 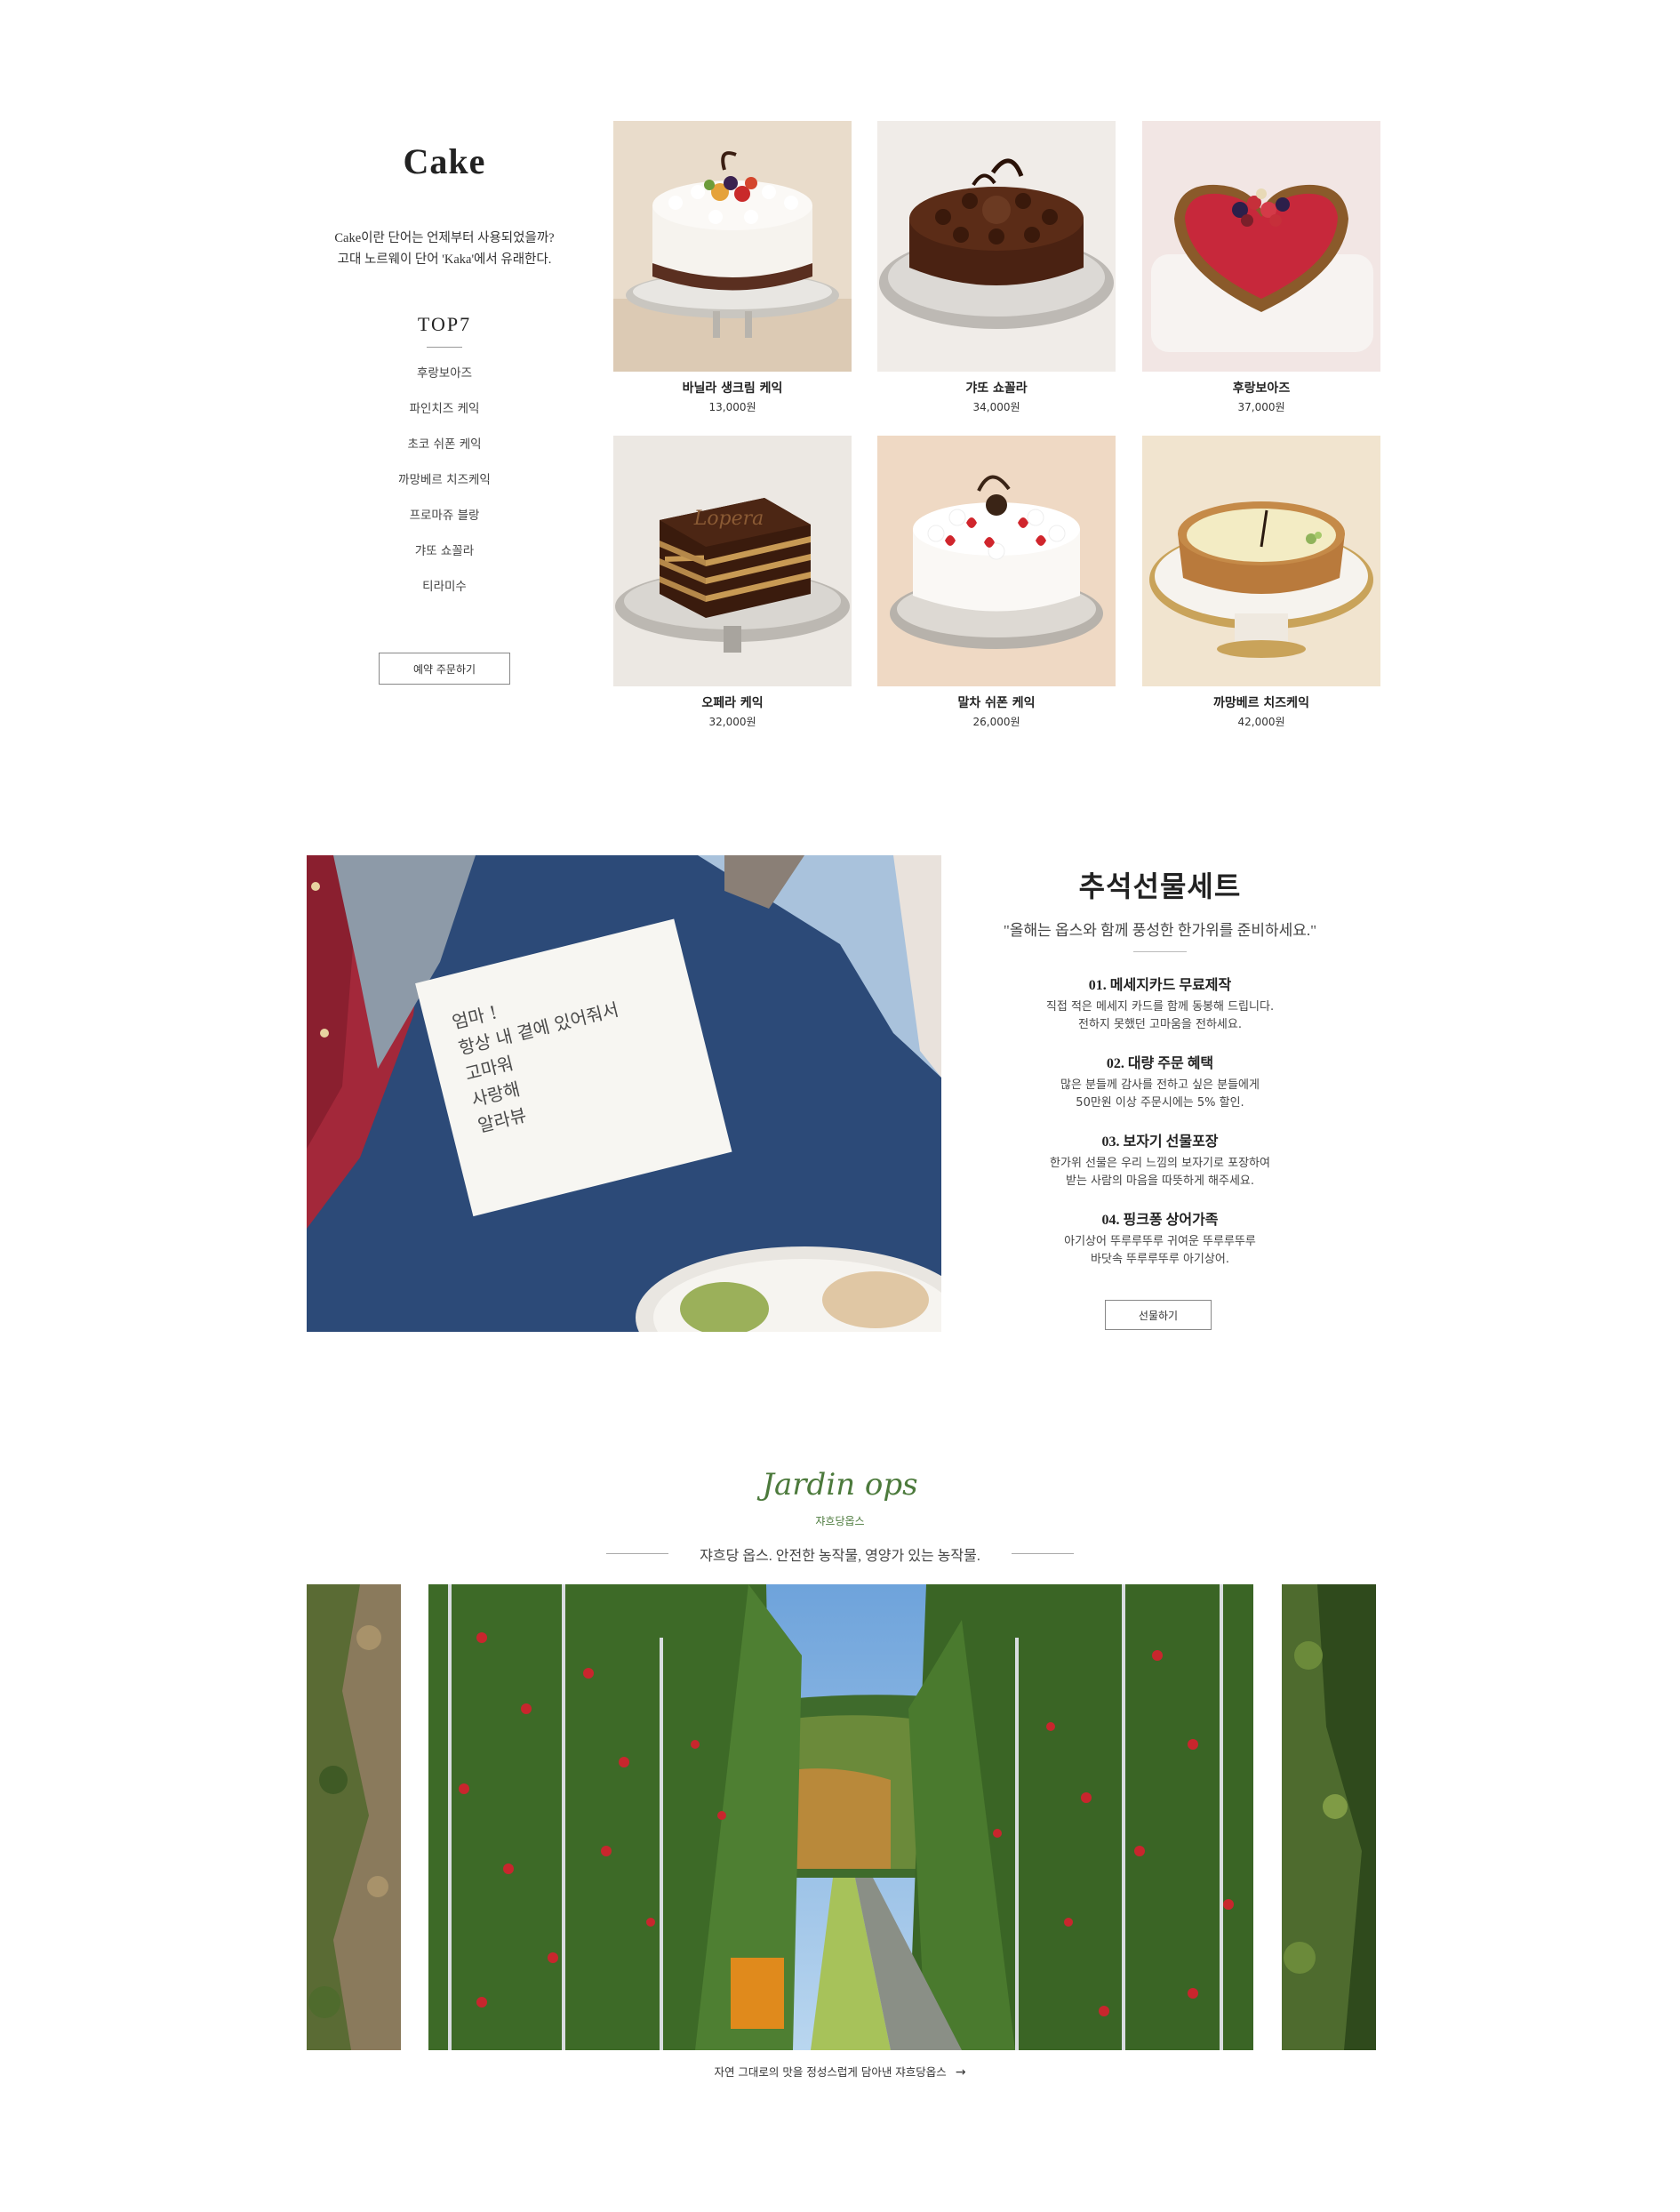 What do you see at coordinates (1261, 407) in the screenshot?
I see `product-price: 37,000원` at bounding box center [1261, 407].